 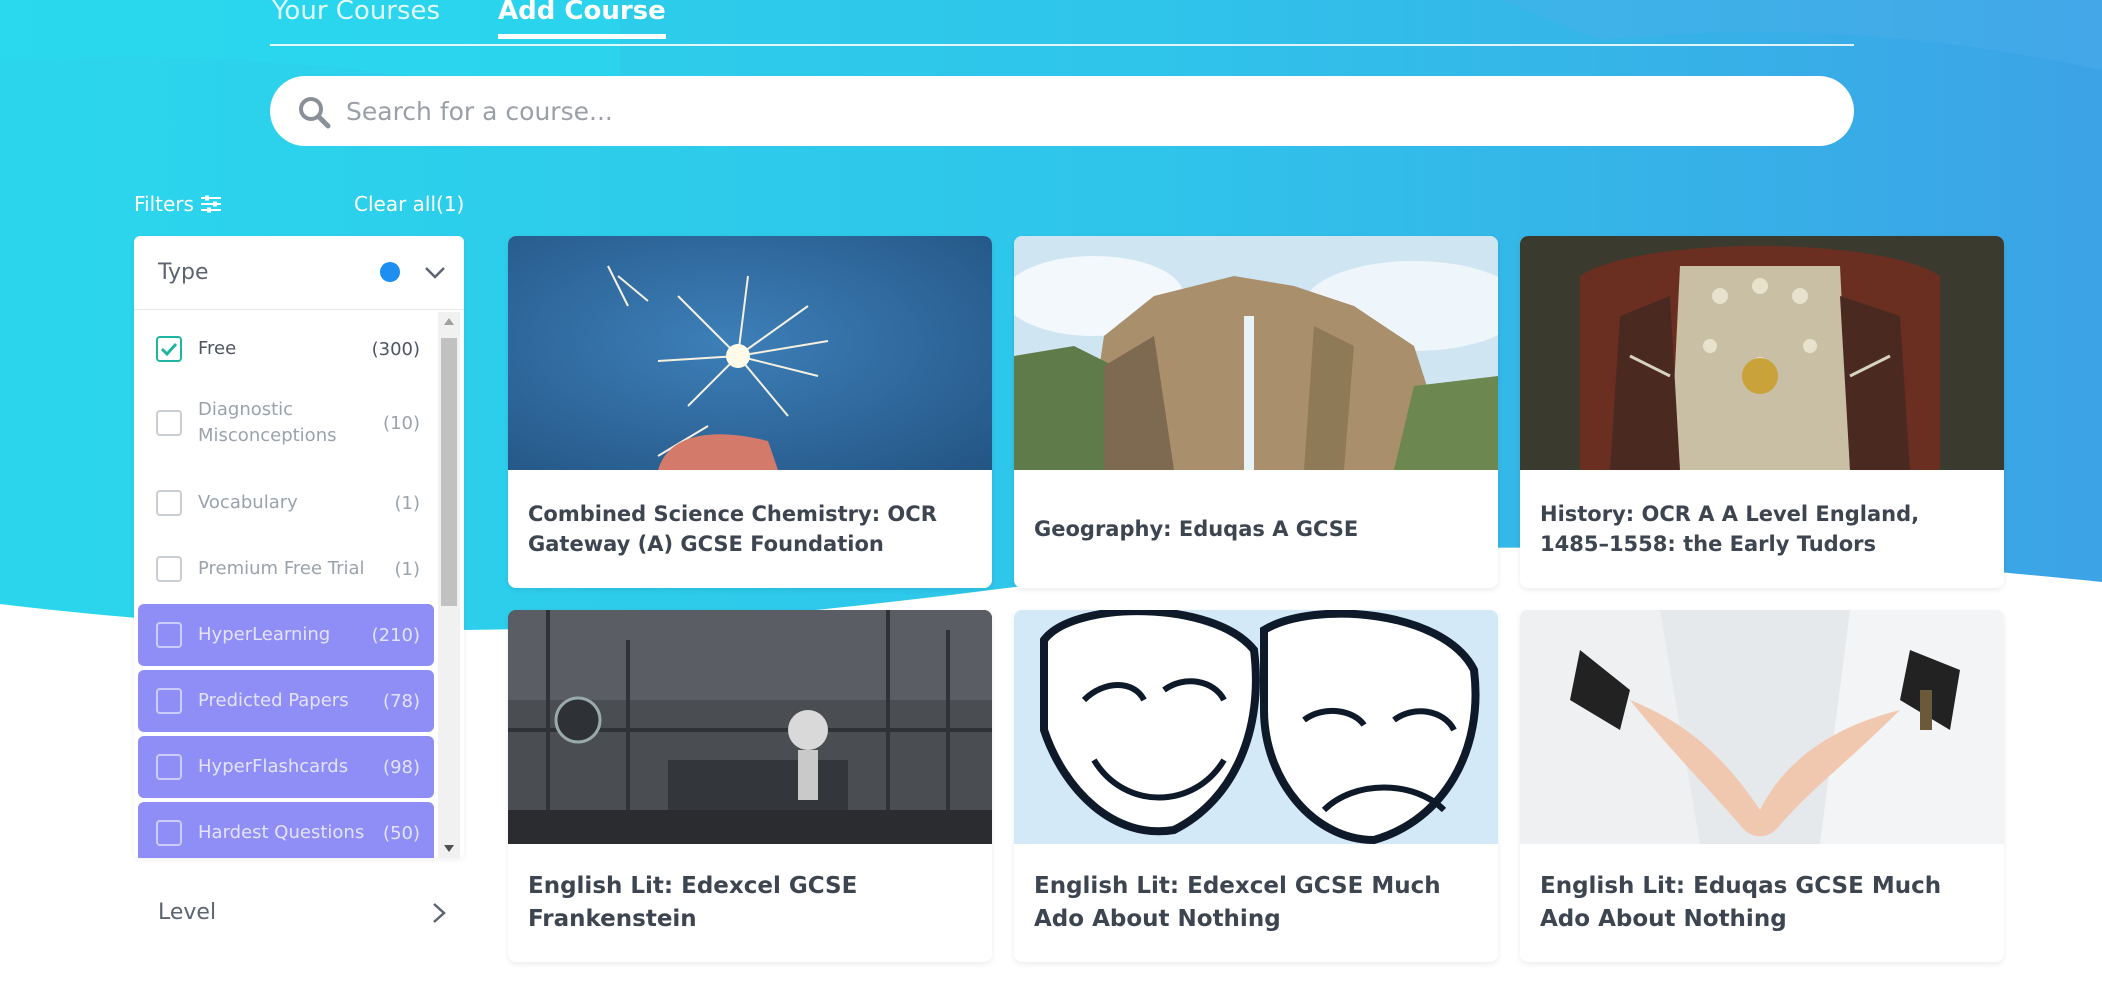 I want to click on filter-option-diagnostic: Diagnostic Misconceptions (10), so click(x=286, y=423).